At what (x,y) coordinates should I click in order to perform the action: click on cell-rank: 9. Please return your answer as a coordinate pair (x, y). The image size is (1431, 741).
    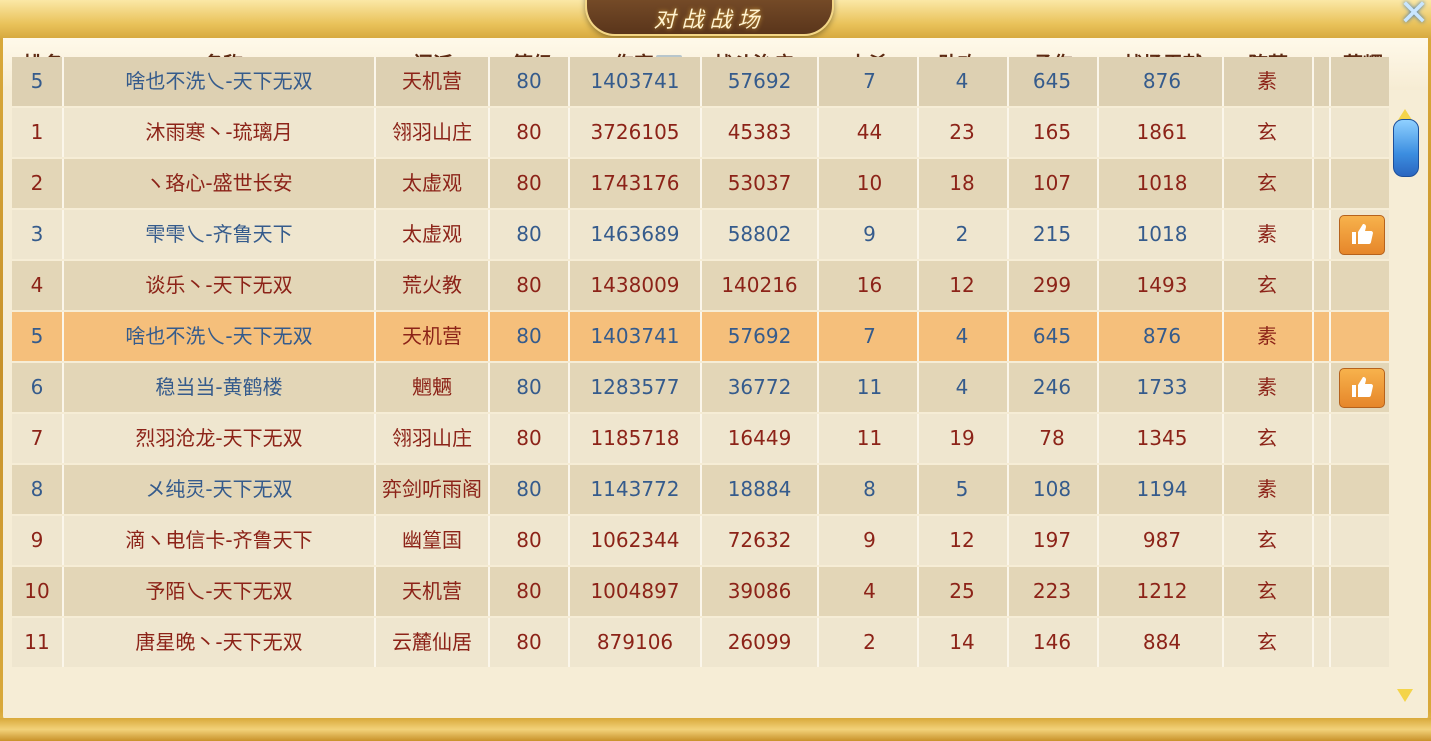
    Looking at the image, I should click on (37, 540).